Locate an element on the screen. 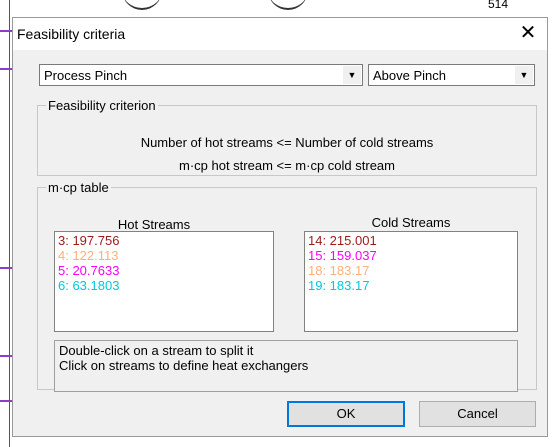 The width and height of the screenshot is (555, 447). feasibility-criterion-legend: Feasibility criterion is located at coordinates (102, 105).